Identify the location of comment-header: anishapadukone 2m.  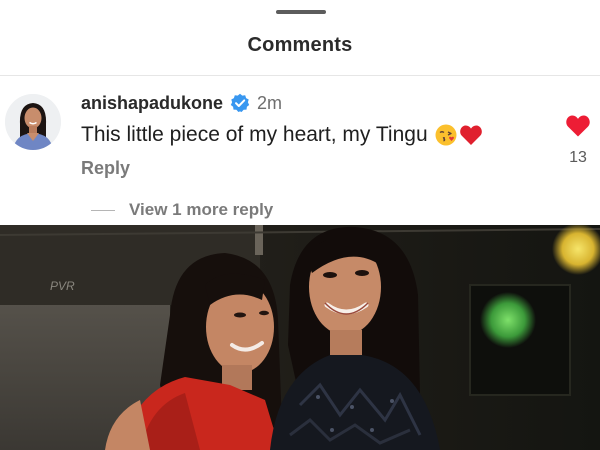
(181, 103).